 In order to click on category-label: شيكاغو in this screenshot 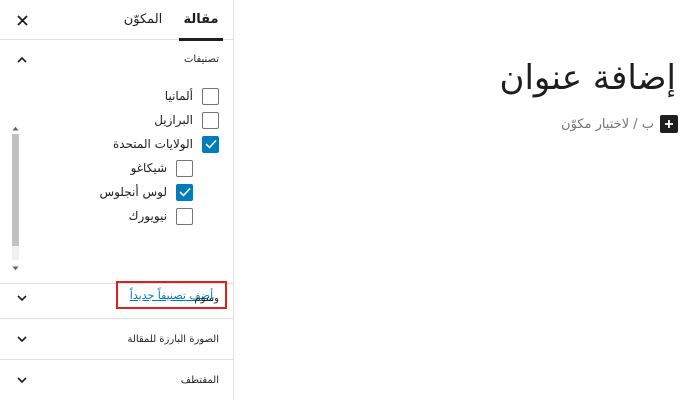, I will do `click(148, 168)`.